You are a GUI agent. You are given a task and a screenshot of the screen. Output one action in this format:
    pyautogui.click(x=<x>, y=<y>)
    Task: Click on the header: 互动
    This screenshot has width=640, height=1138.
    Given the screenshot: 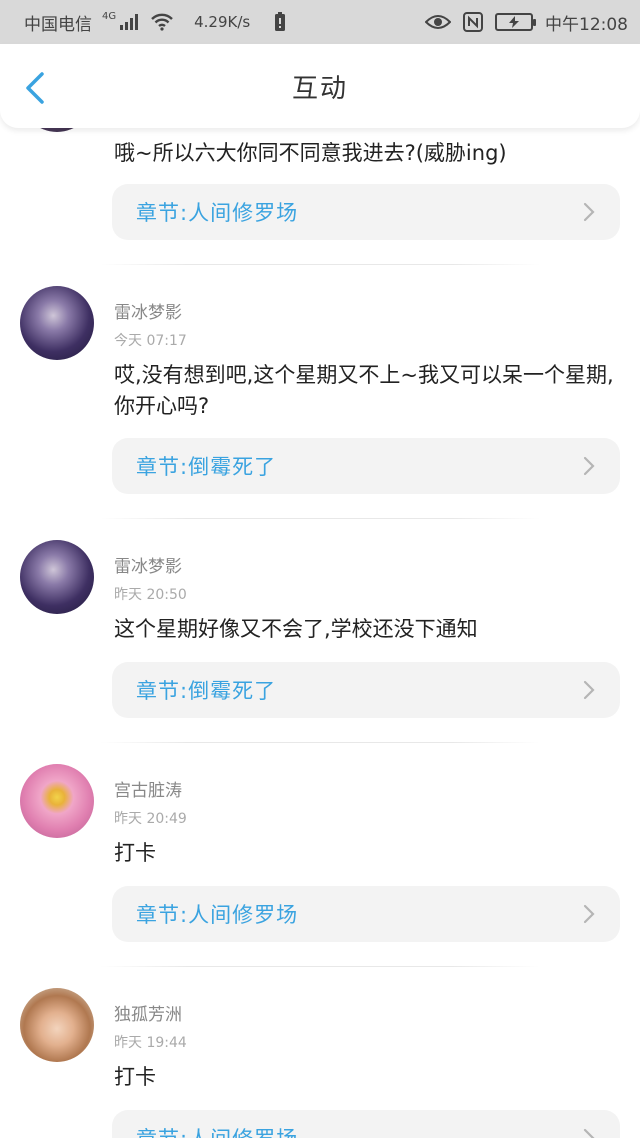 What is the action you would take?
    pyautogui.click(x=320, y=86)
    